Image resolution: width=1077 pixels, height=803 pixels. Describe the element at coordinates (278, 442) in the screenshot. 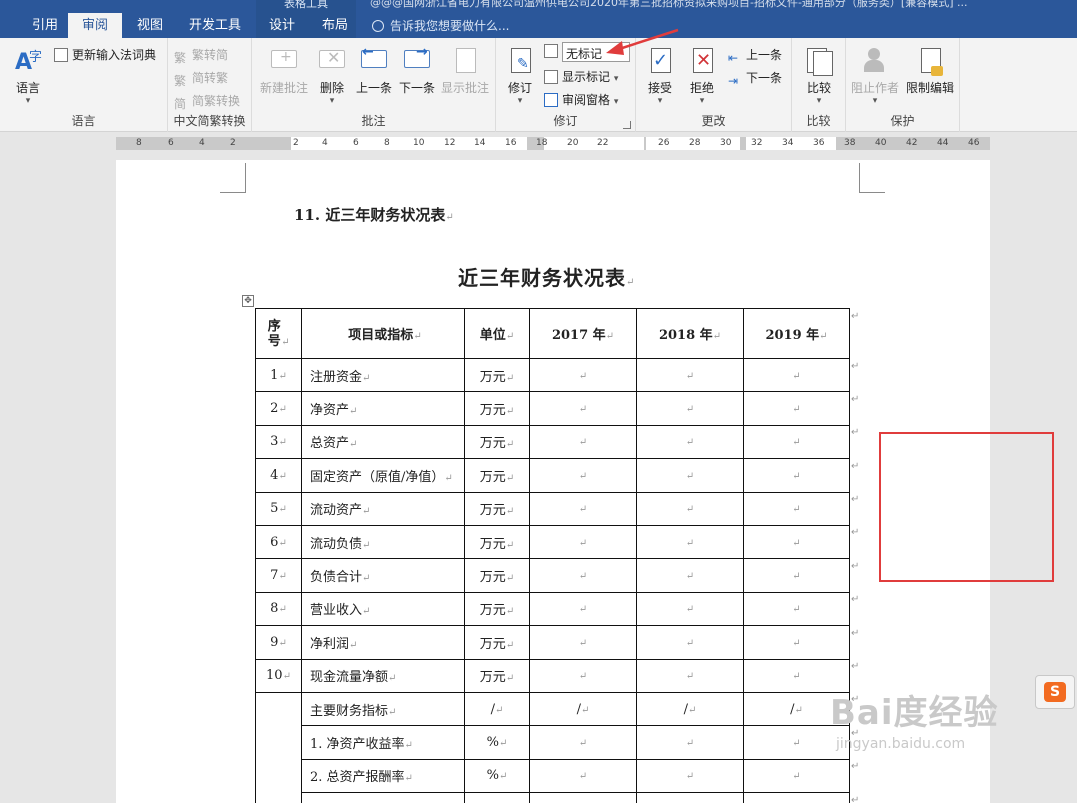

I see `table-cell: 3↵` at that location.